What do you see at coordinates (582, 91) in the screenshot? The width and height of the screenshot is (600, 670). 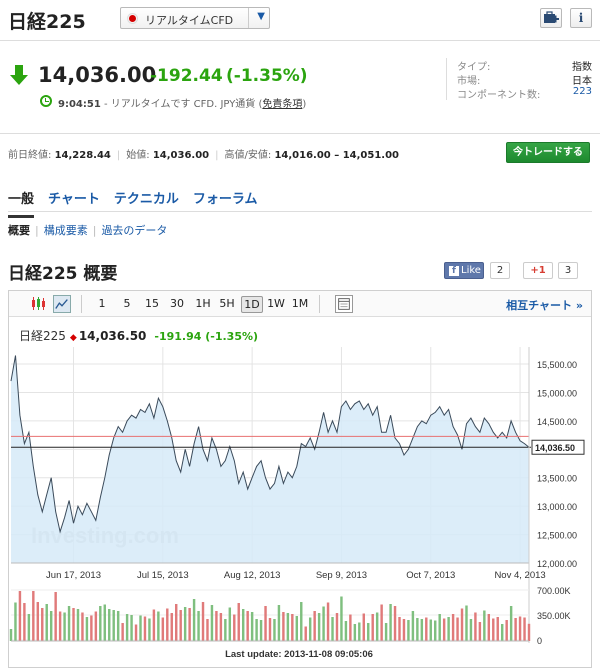 I see `components-count-link: 223` at bounding box center [582, 91].